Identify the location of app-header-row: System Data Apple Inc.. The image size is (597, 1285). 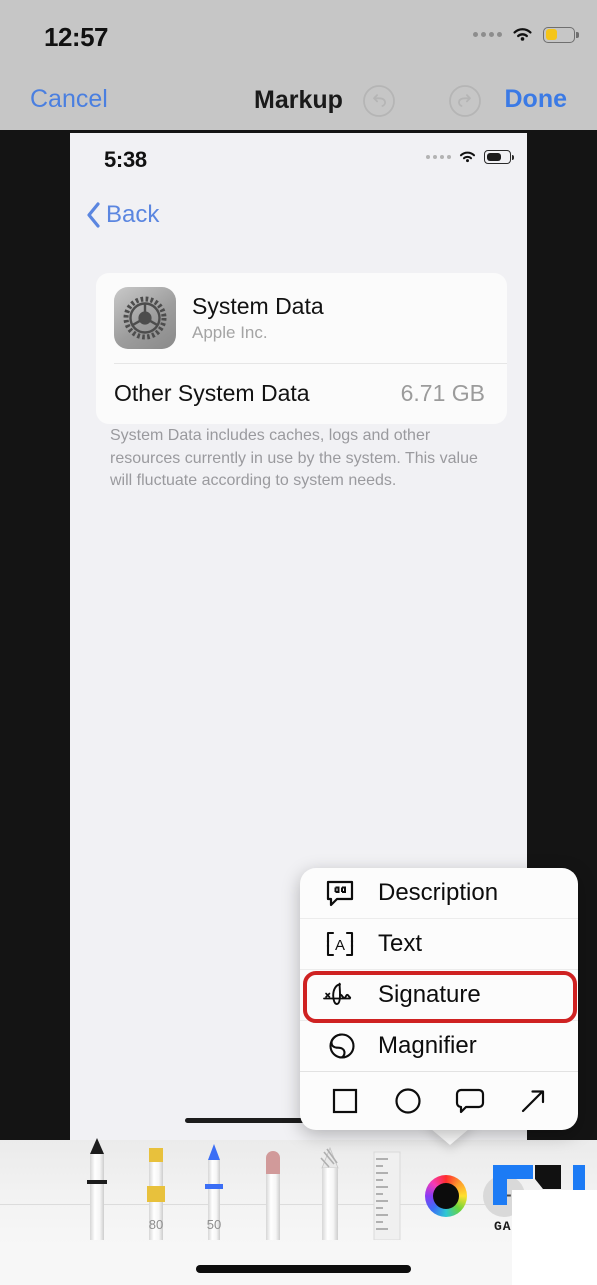
(301, 318).